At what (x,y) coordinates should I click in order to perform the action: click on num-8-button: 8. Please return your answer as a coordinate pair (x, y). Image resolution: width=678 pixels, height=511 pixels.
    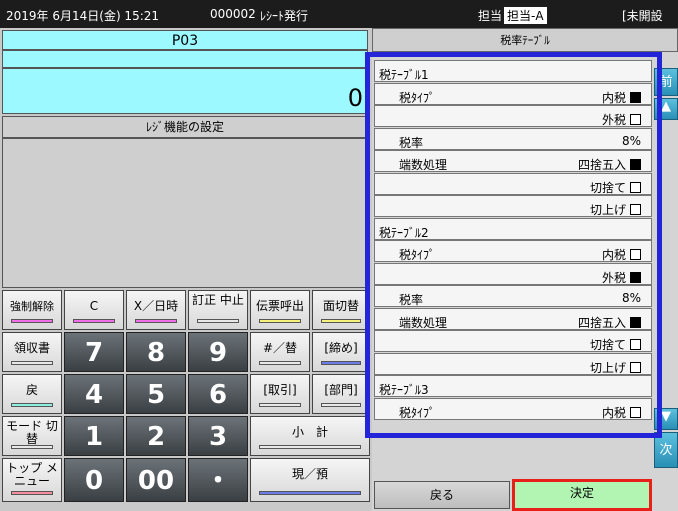
    Looking at the image, I should click on (156, 352).